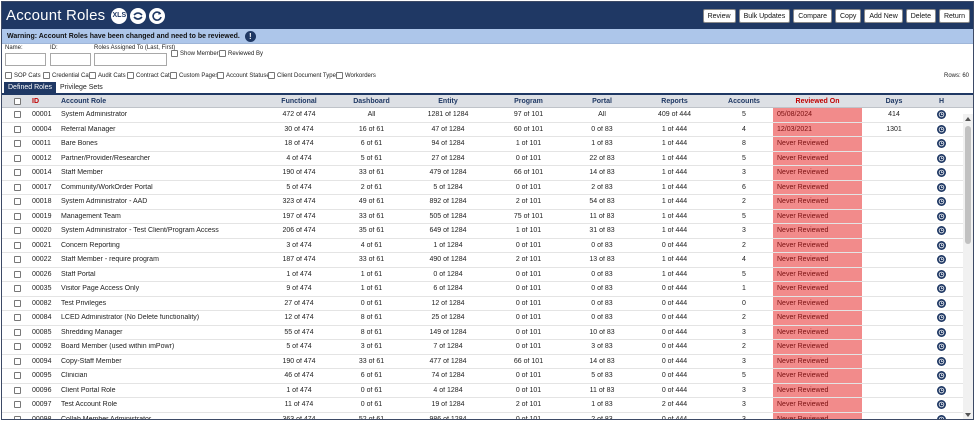 This screenshot has height=421, width=975. Describe the element at coordinates (968, 266) in the screenshot. I see `vertical-scrollbar` at that location.